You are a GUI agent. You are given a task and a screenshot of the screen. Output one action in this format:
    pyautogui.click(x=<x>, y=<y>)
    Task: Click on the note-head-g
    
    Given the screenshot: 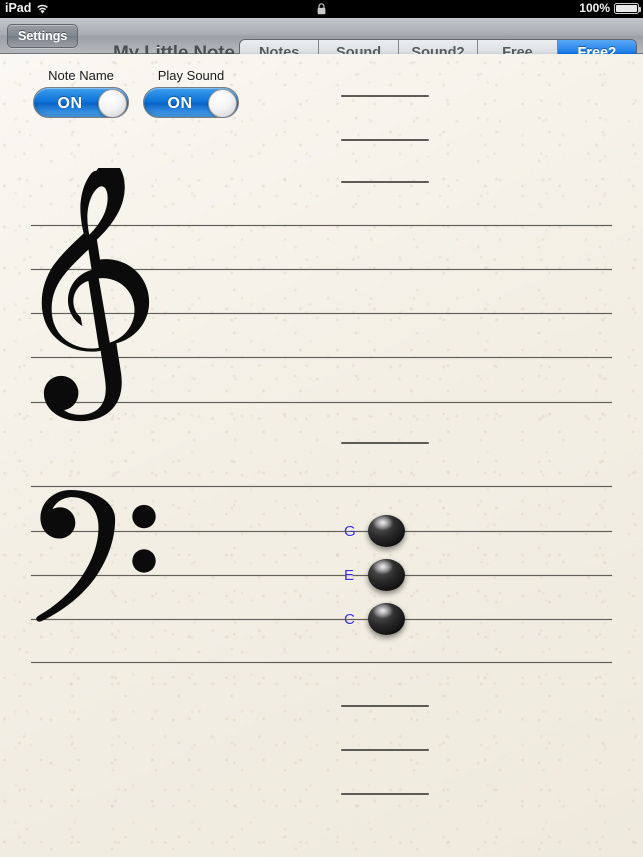 What is the action you would take?
    pyautogui.click(x=386, y=531)
    